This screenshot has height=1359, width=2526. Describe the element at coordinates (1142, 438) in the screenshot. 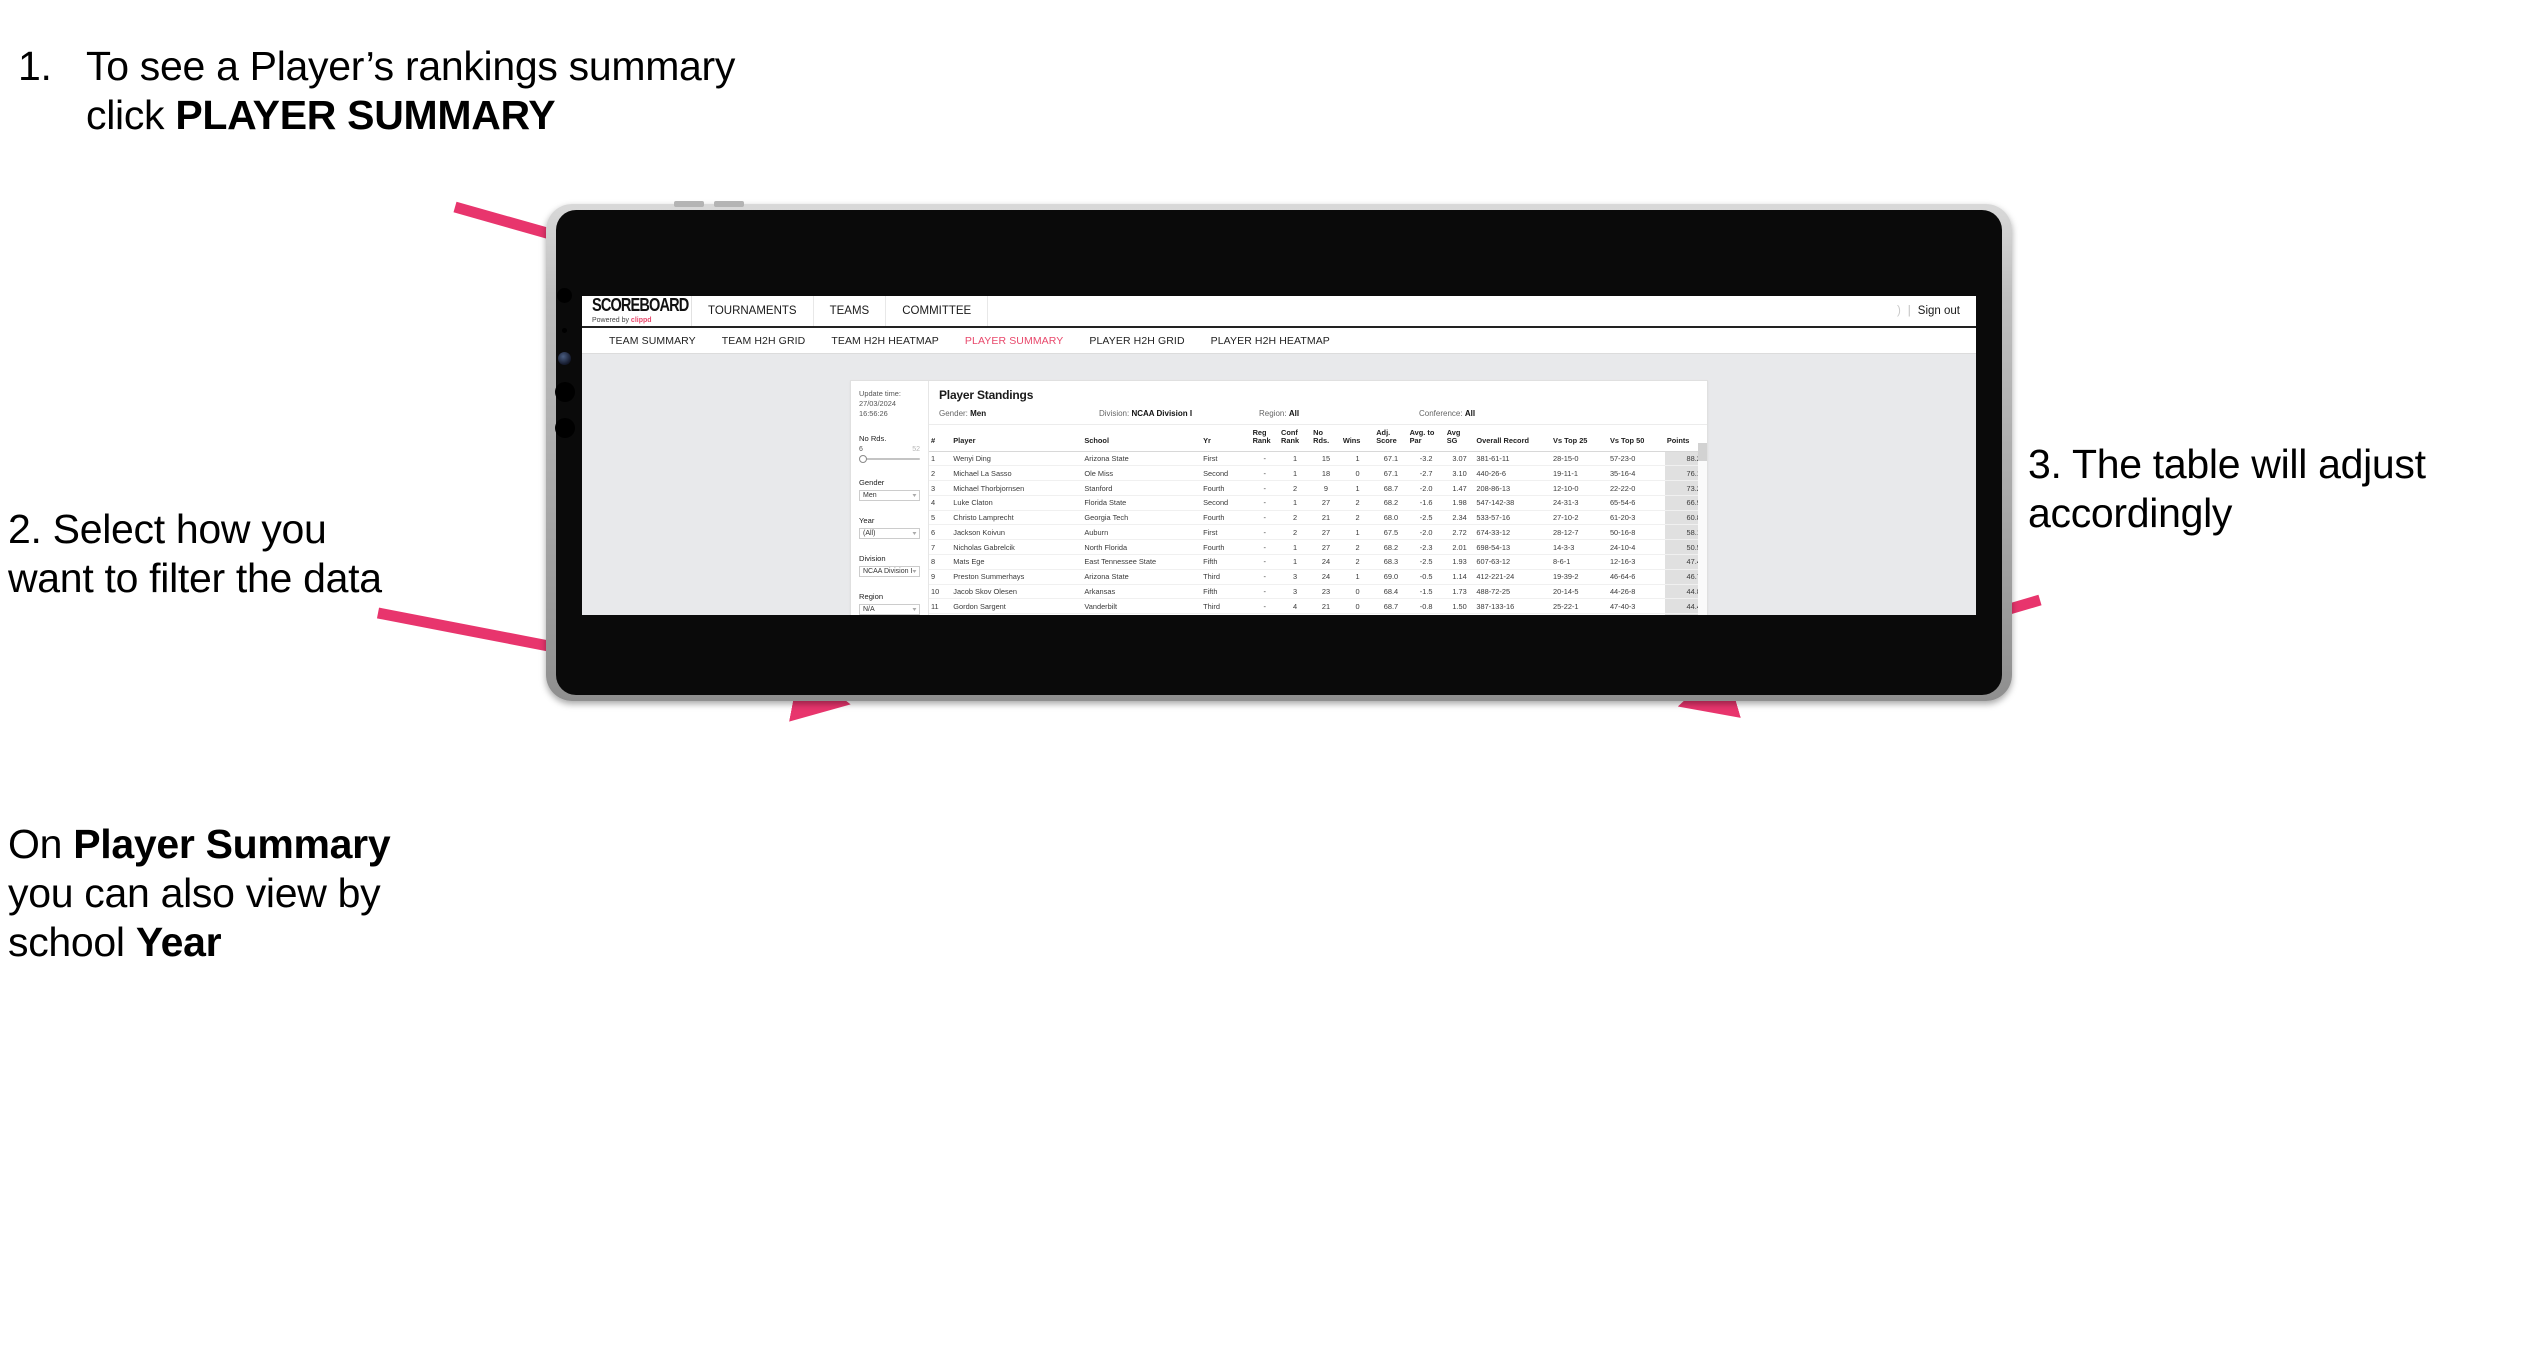

I see `col-school: School` at that location.